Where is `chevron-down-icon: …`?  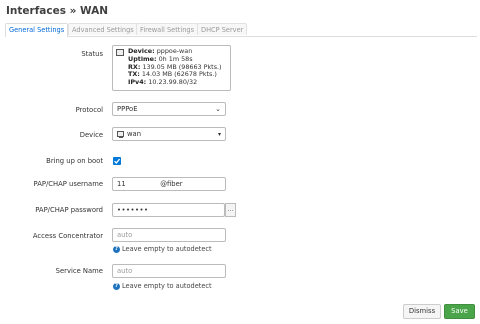
chevron-down-icon: … is located at coordinates (230, 209).